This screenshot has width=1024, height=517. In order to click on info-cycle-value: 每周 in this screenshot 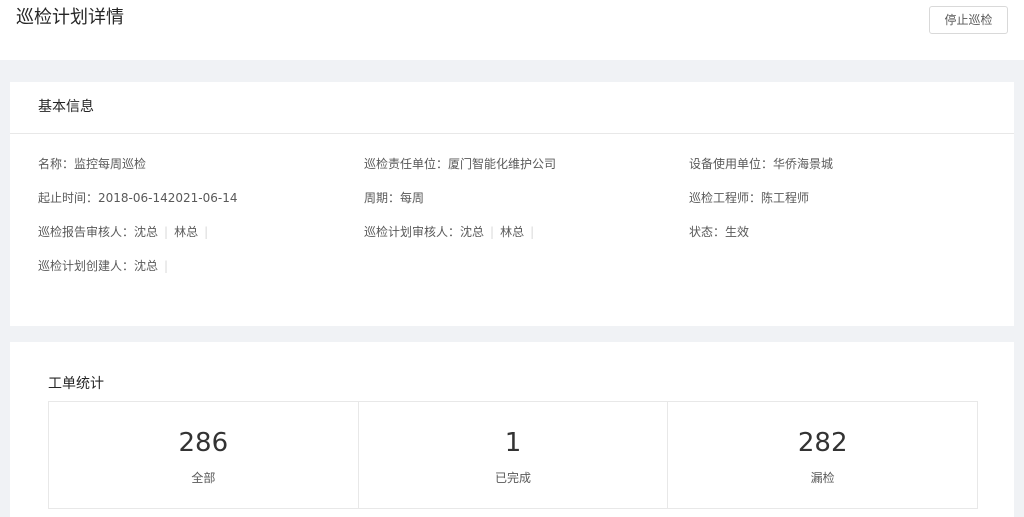, I will do `click(412, 198)`.